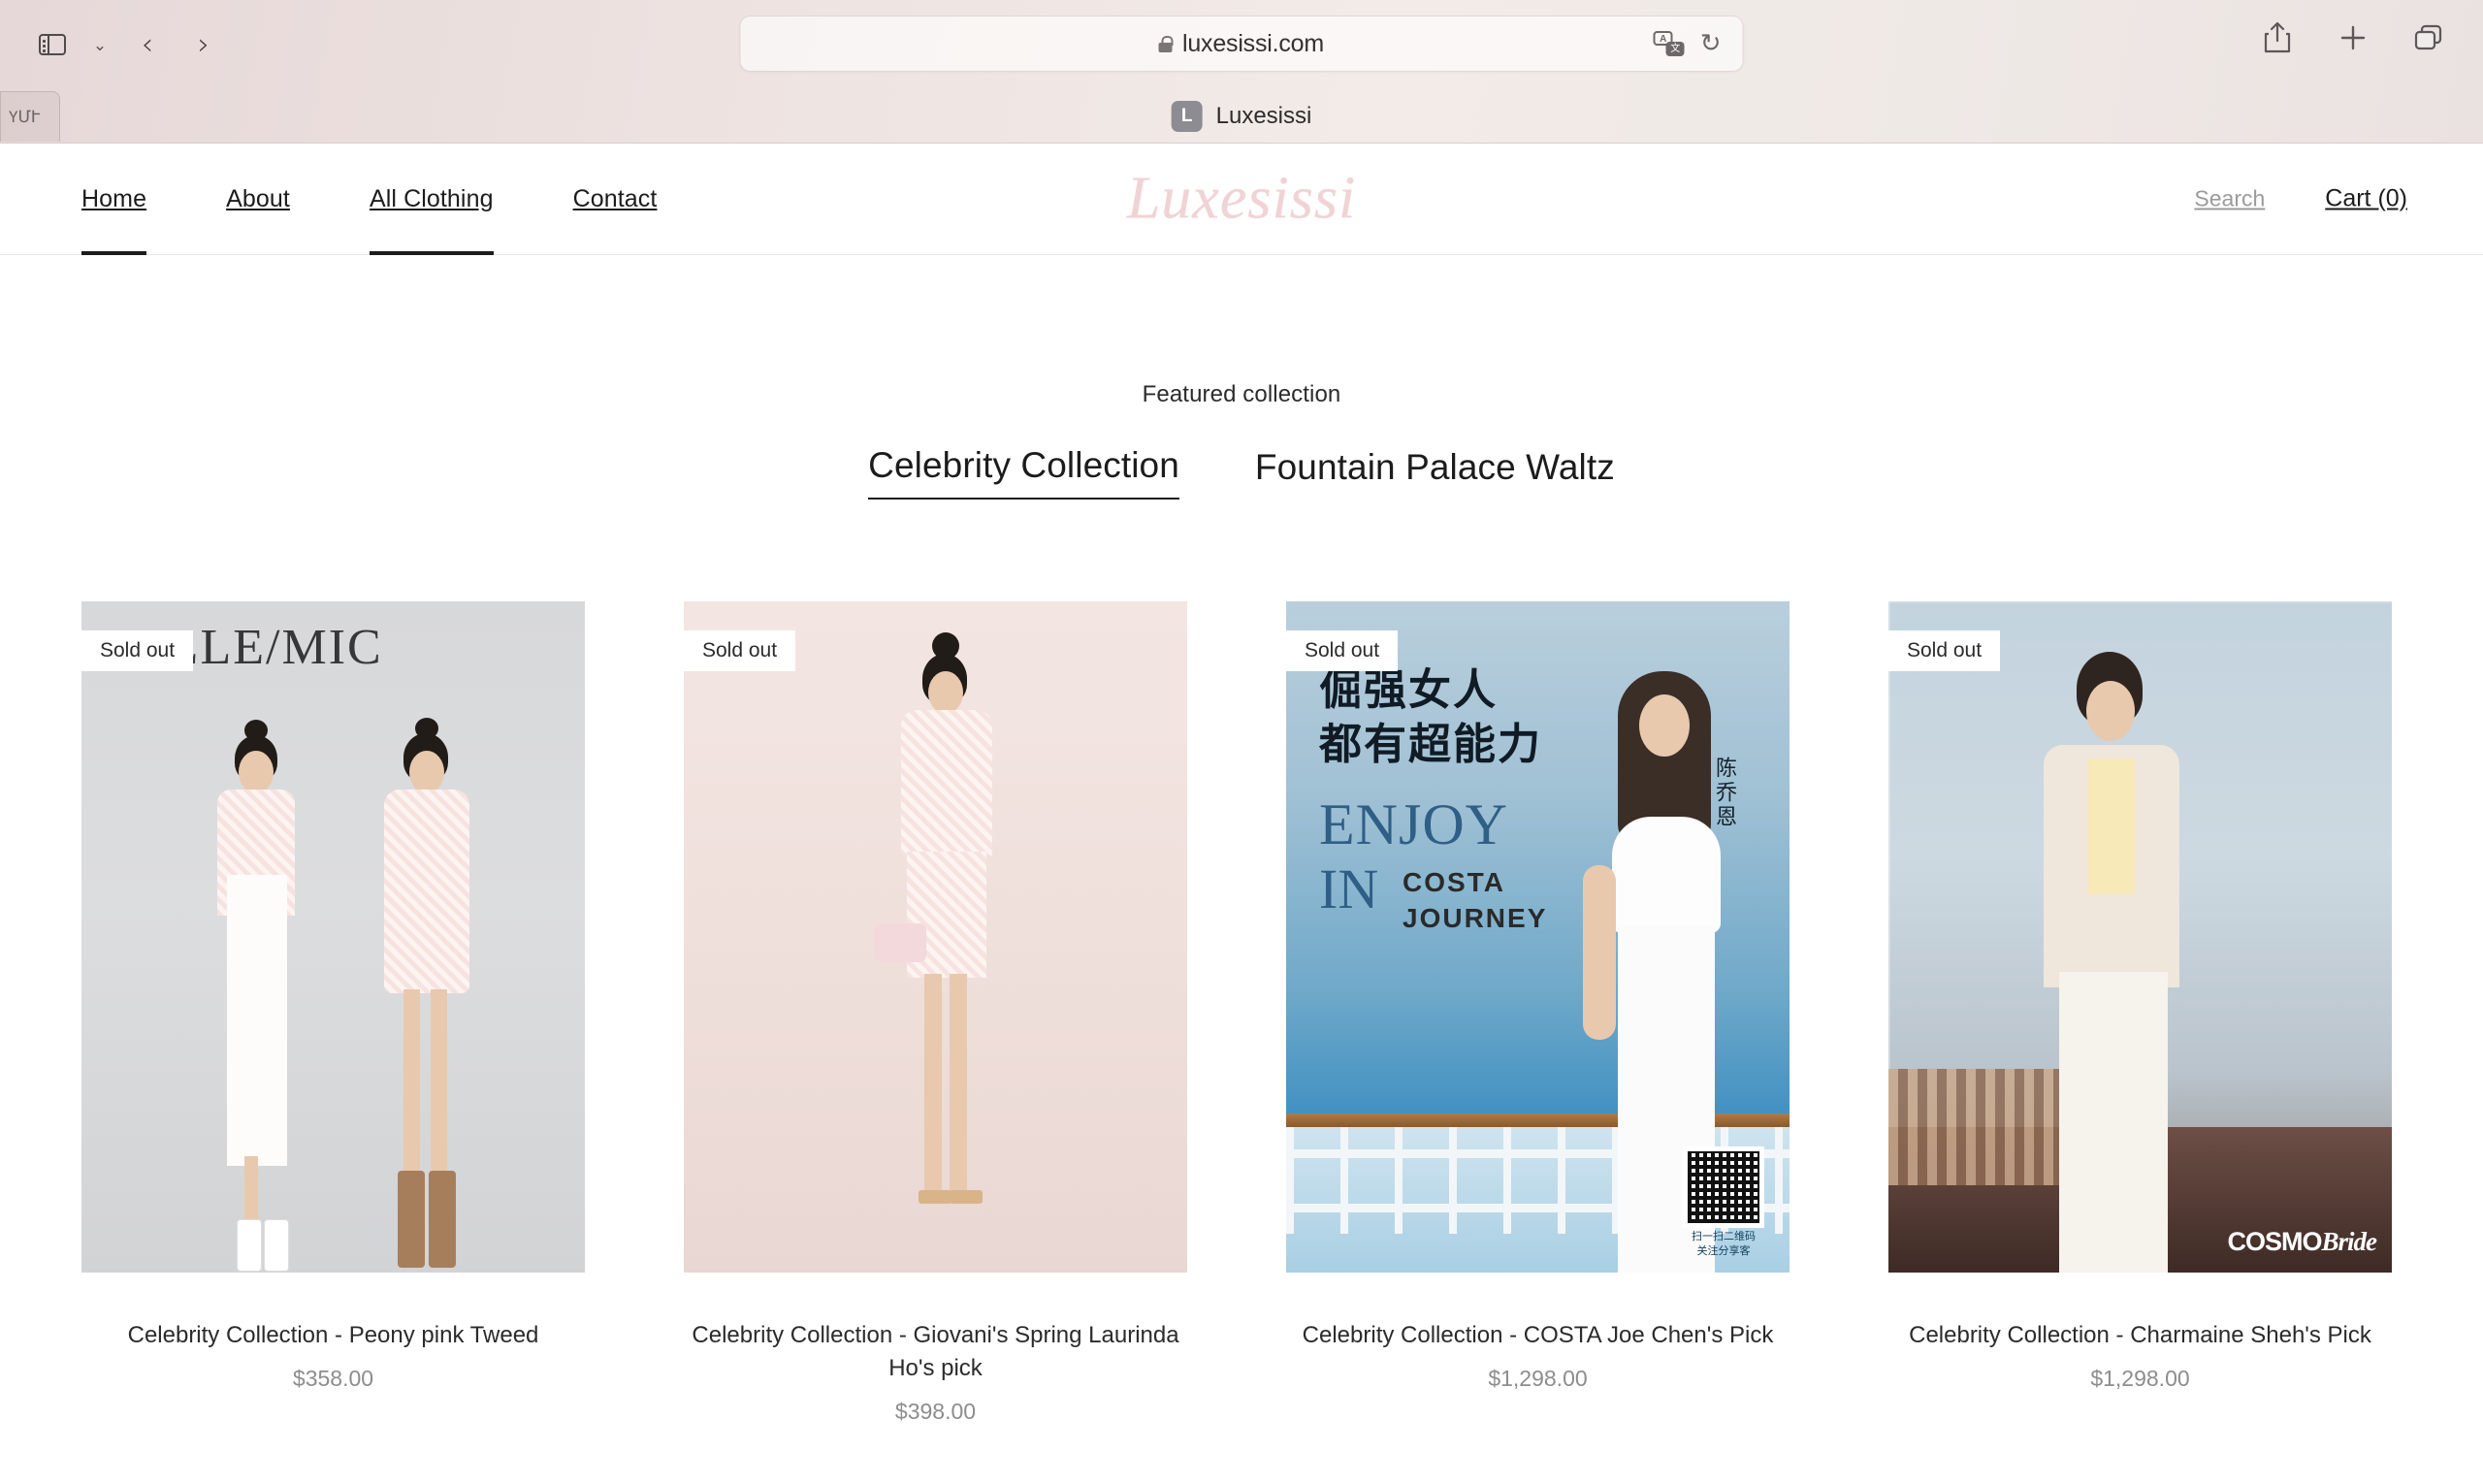  I want to click on qr-code-icon, so click(1724, 1187).